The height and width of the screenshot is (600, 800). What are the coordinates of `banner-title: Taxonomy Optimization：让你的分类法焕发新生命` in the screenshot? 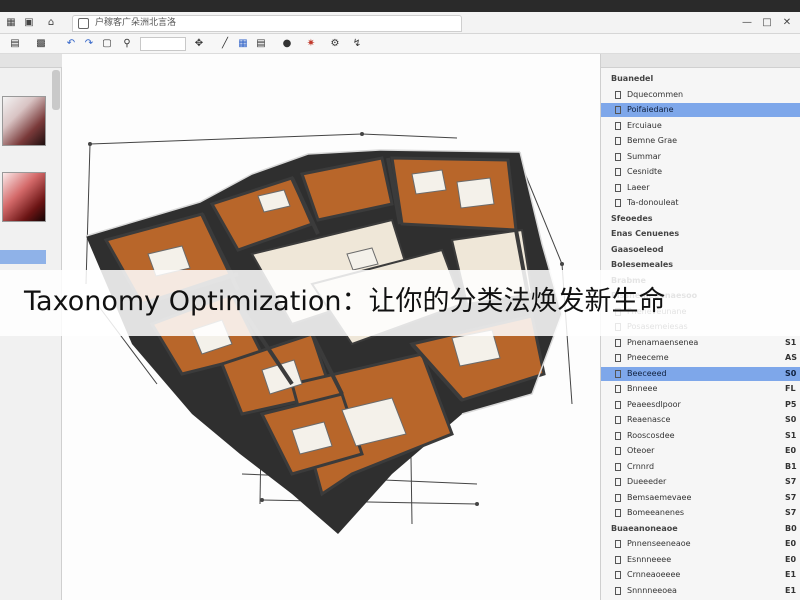 It's located at (345, 301).